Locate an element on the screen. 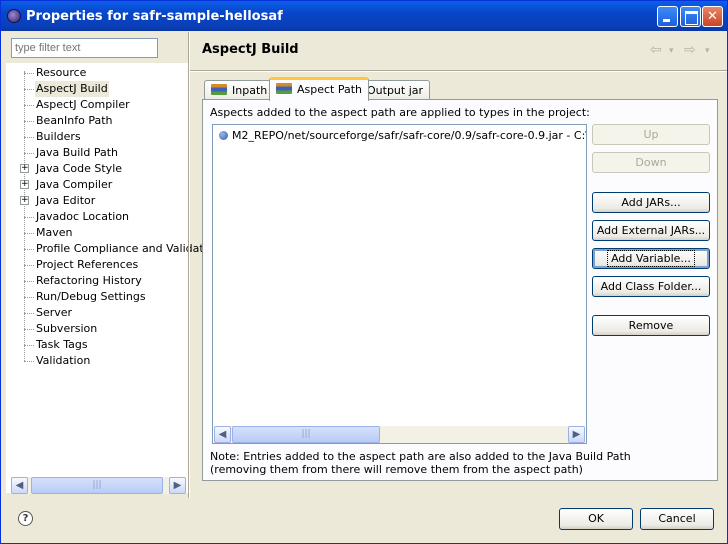 This screenshot has width=728, height=544. close-button: ✕ is located at coordinates (712, 16).